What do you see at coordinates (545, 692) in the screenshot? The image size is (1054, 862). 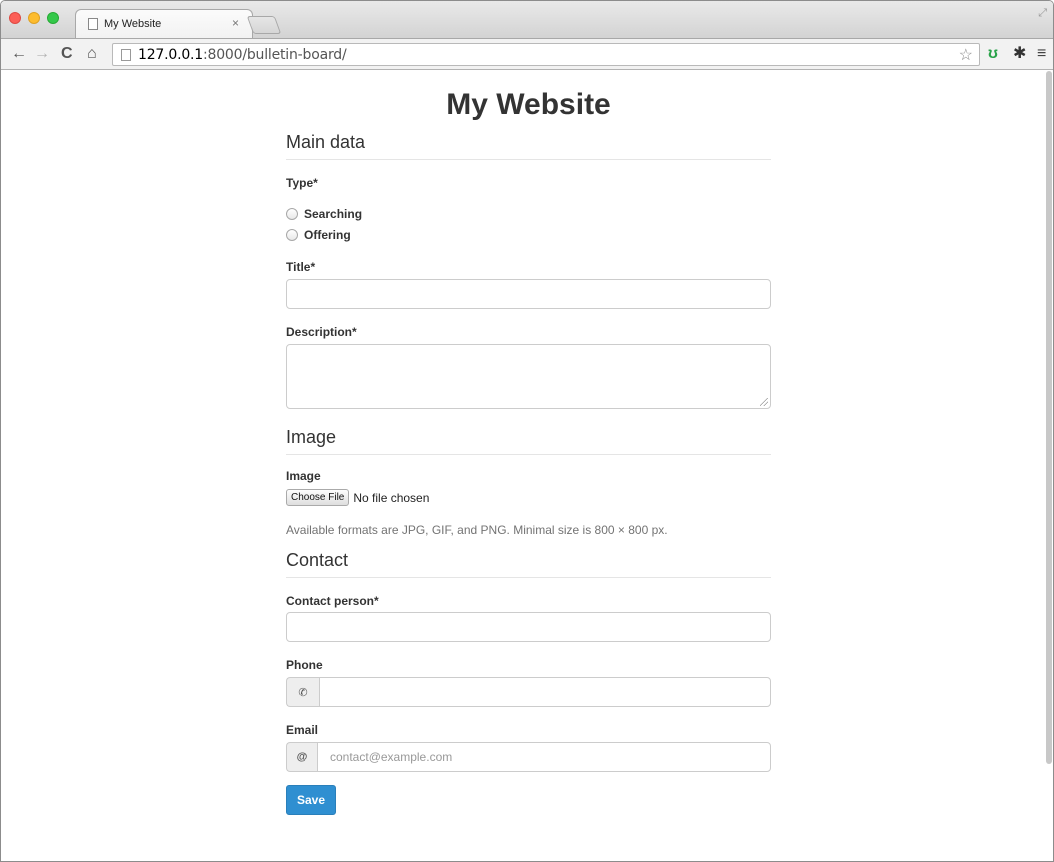 I see `phone-input` at bounding box center [545, 692].